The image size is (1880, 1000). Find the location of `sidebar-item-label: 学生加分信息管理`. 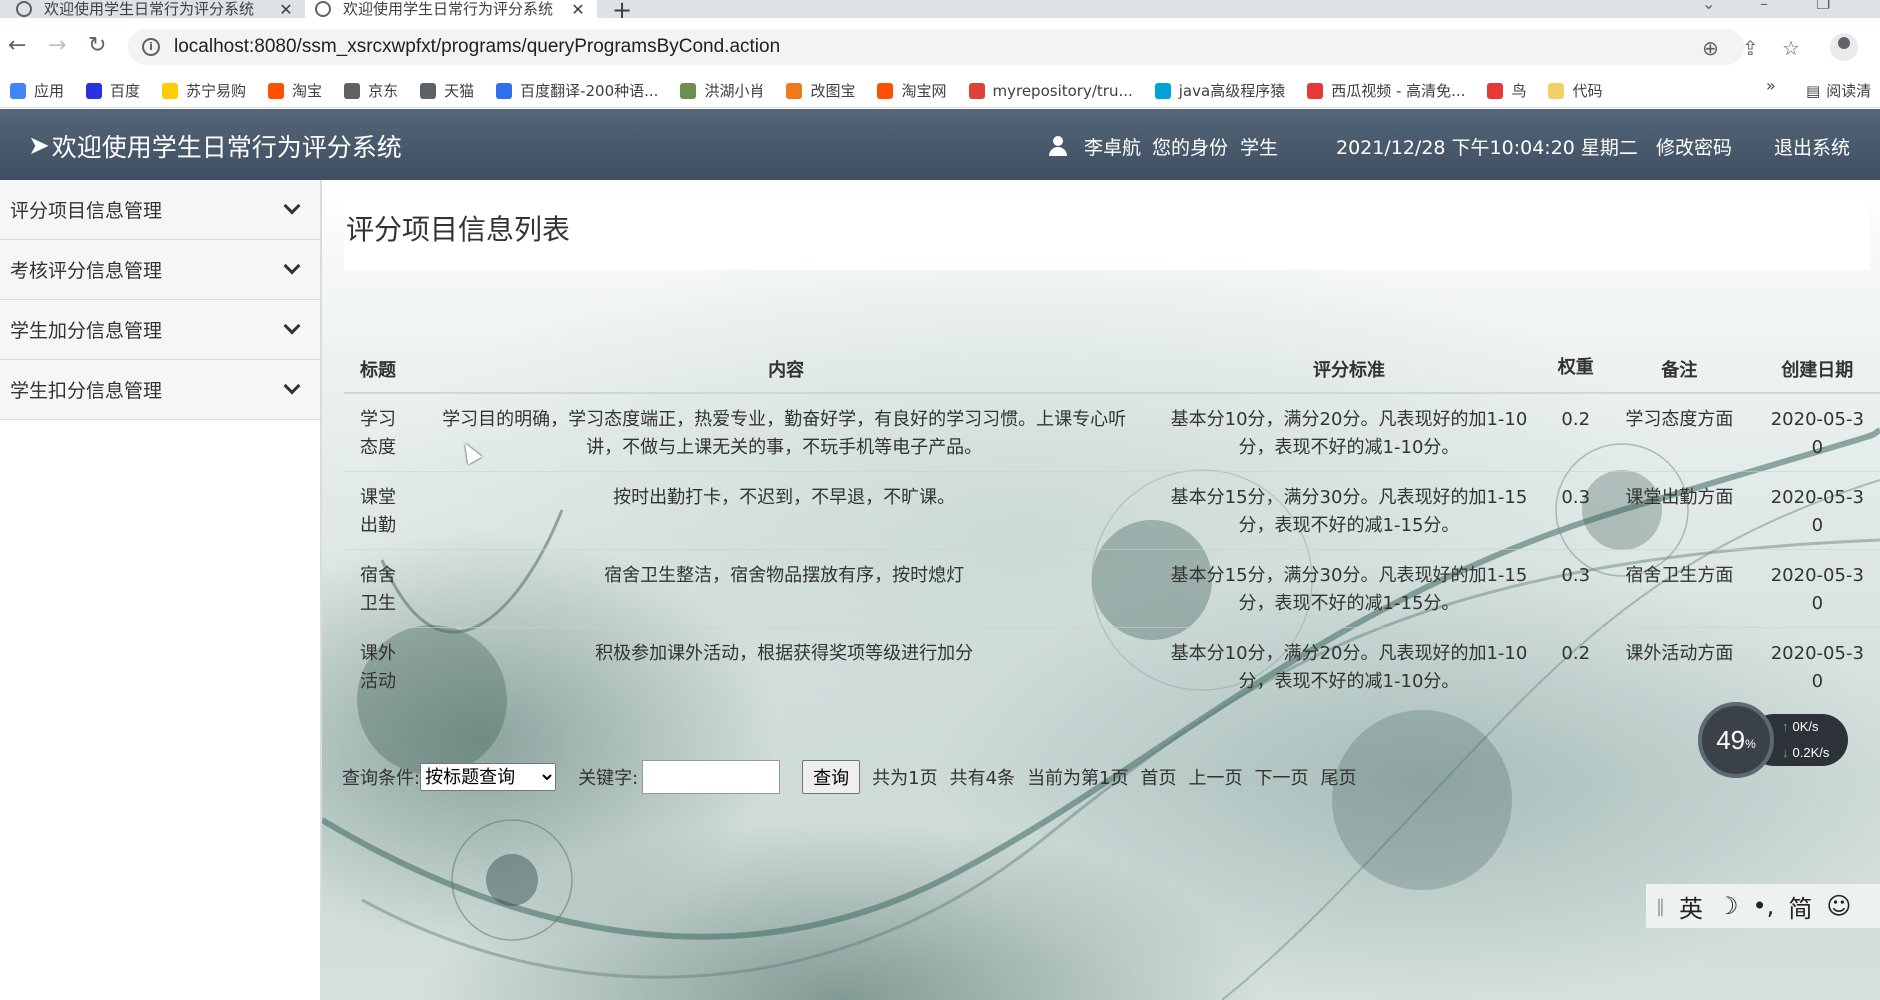

sidebar-item-label: 学生加分信息管理 is located at coordinates (86, 331).